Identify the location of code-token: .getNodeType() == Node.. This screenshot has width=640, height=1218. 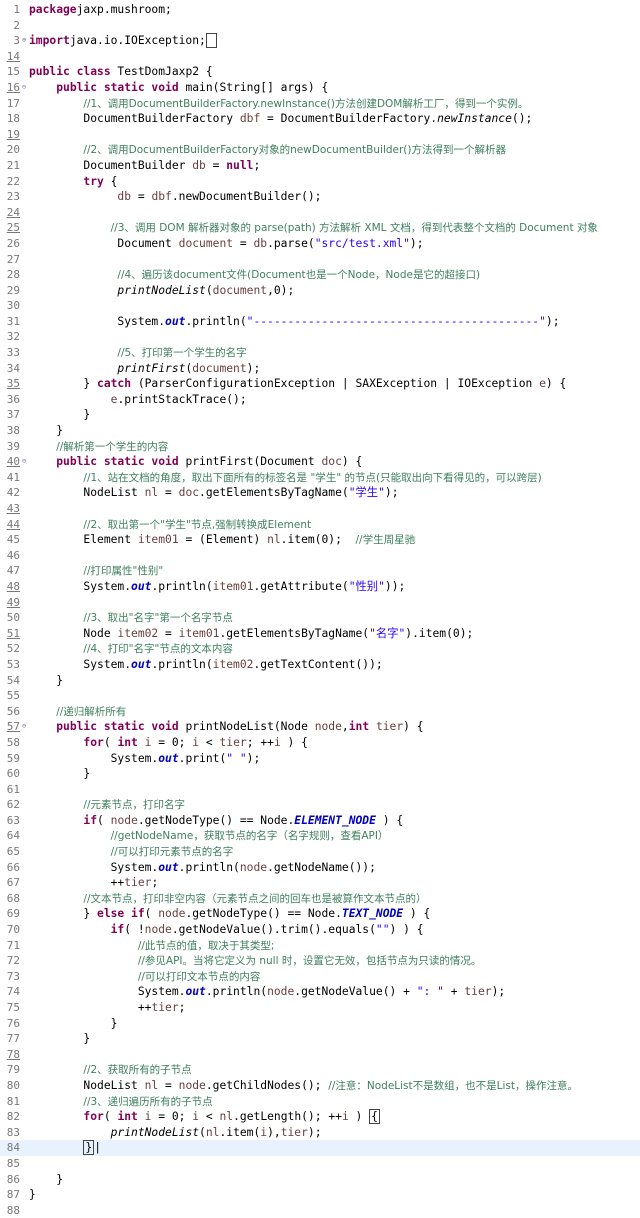
(263, 914).